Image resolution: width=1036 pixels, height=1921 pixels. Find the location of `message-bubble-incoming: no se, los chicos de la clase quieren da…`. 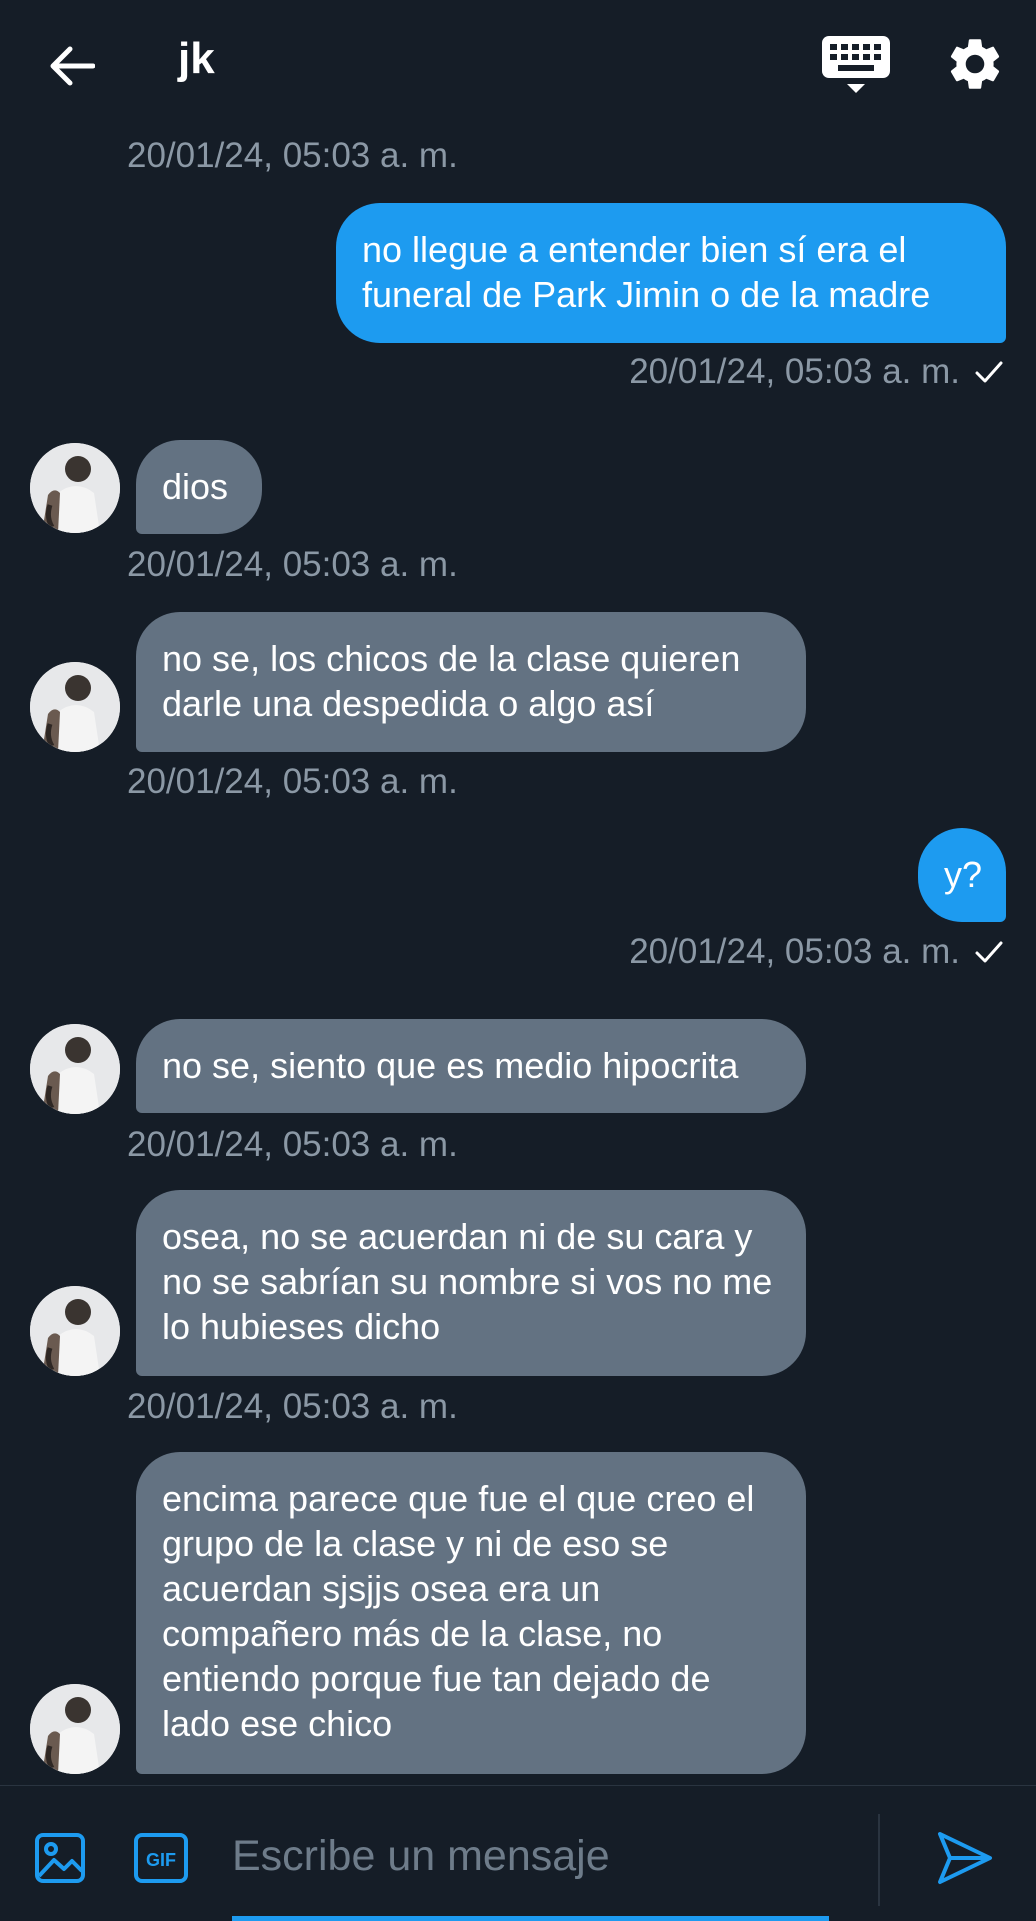

message-bubble-incoming: no se, los chicos de la clase quieren da… is located at coordinates (471, 682).